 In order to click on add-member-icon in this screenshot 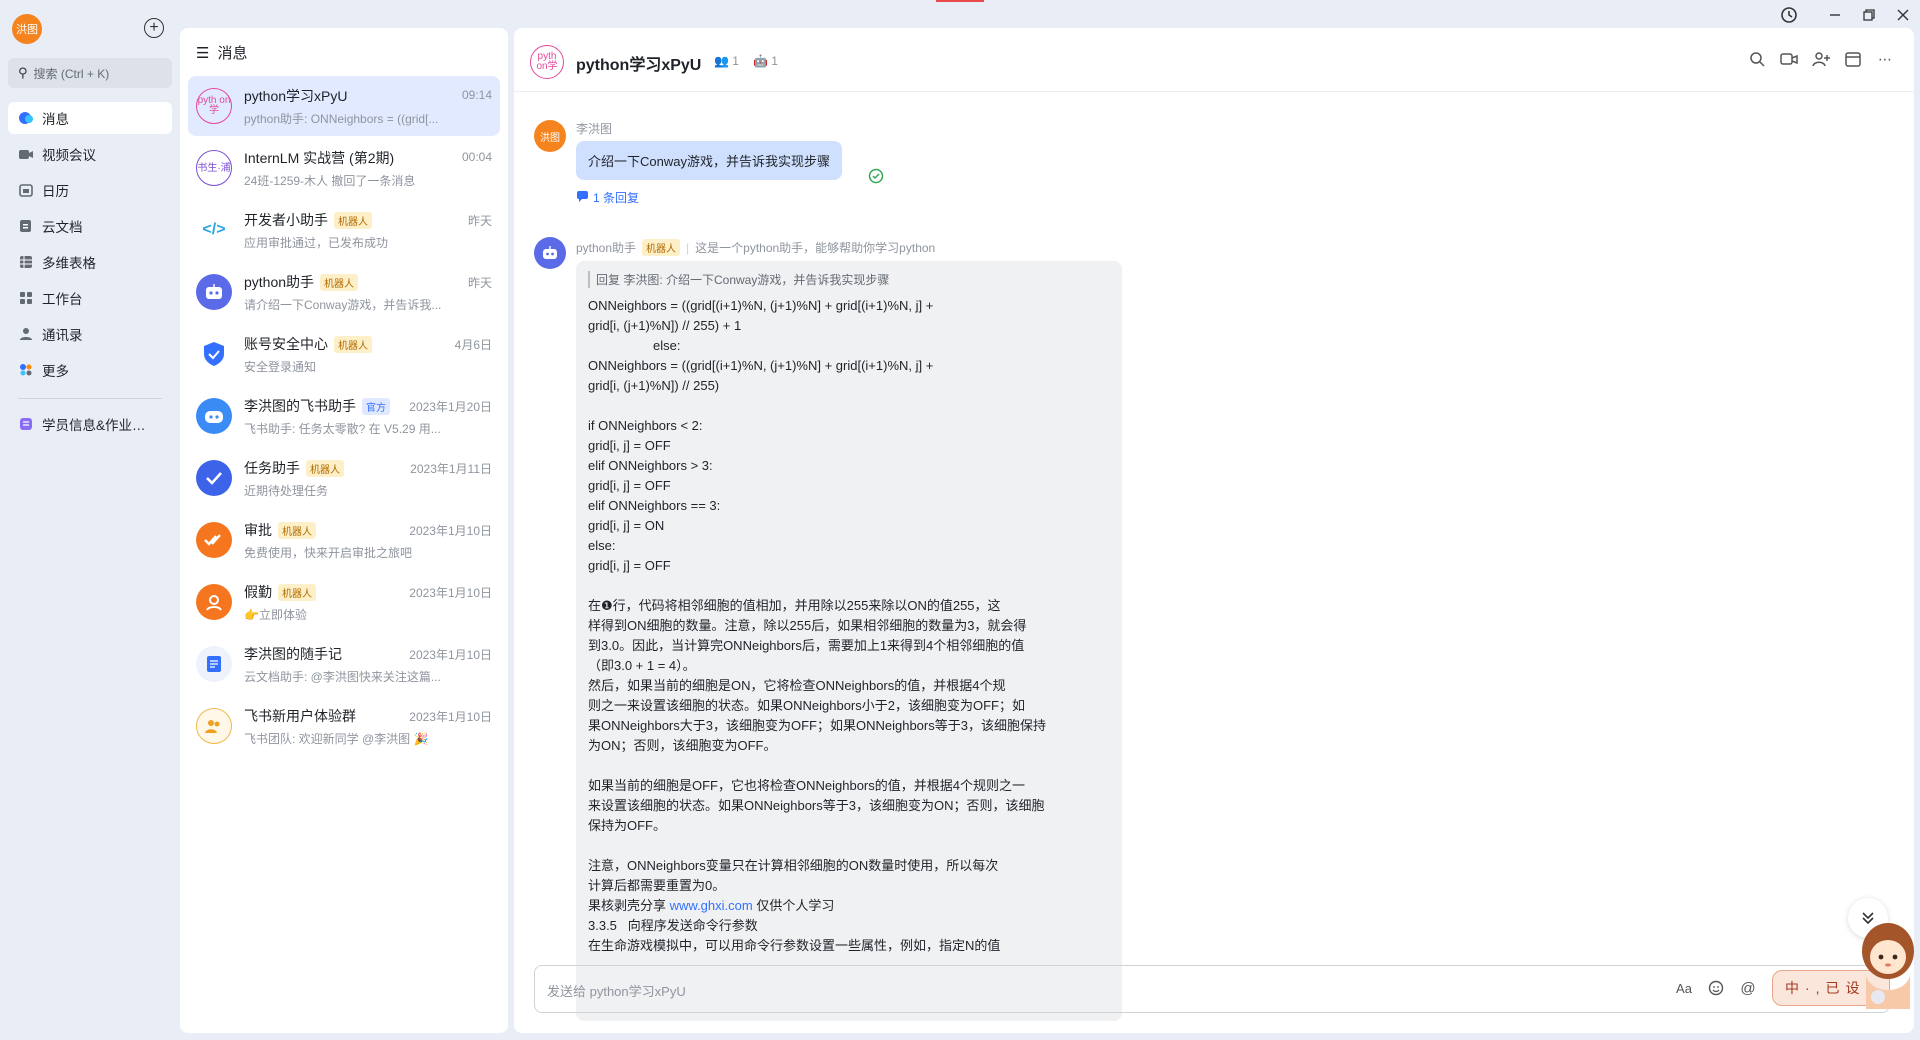, I will do `click(1821, 59)`.